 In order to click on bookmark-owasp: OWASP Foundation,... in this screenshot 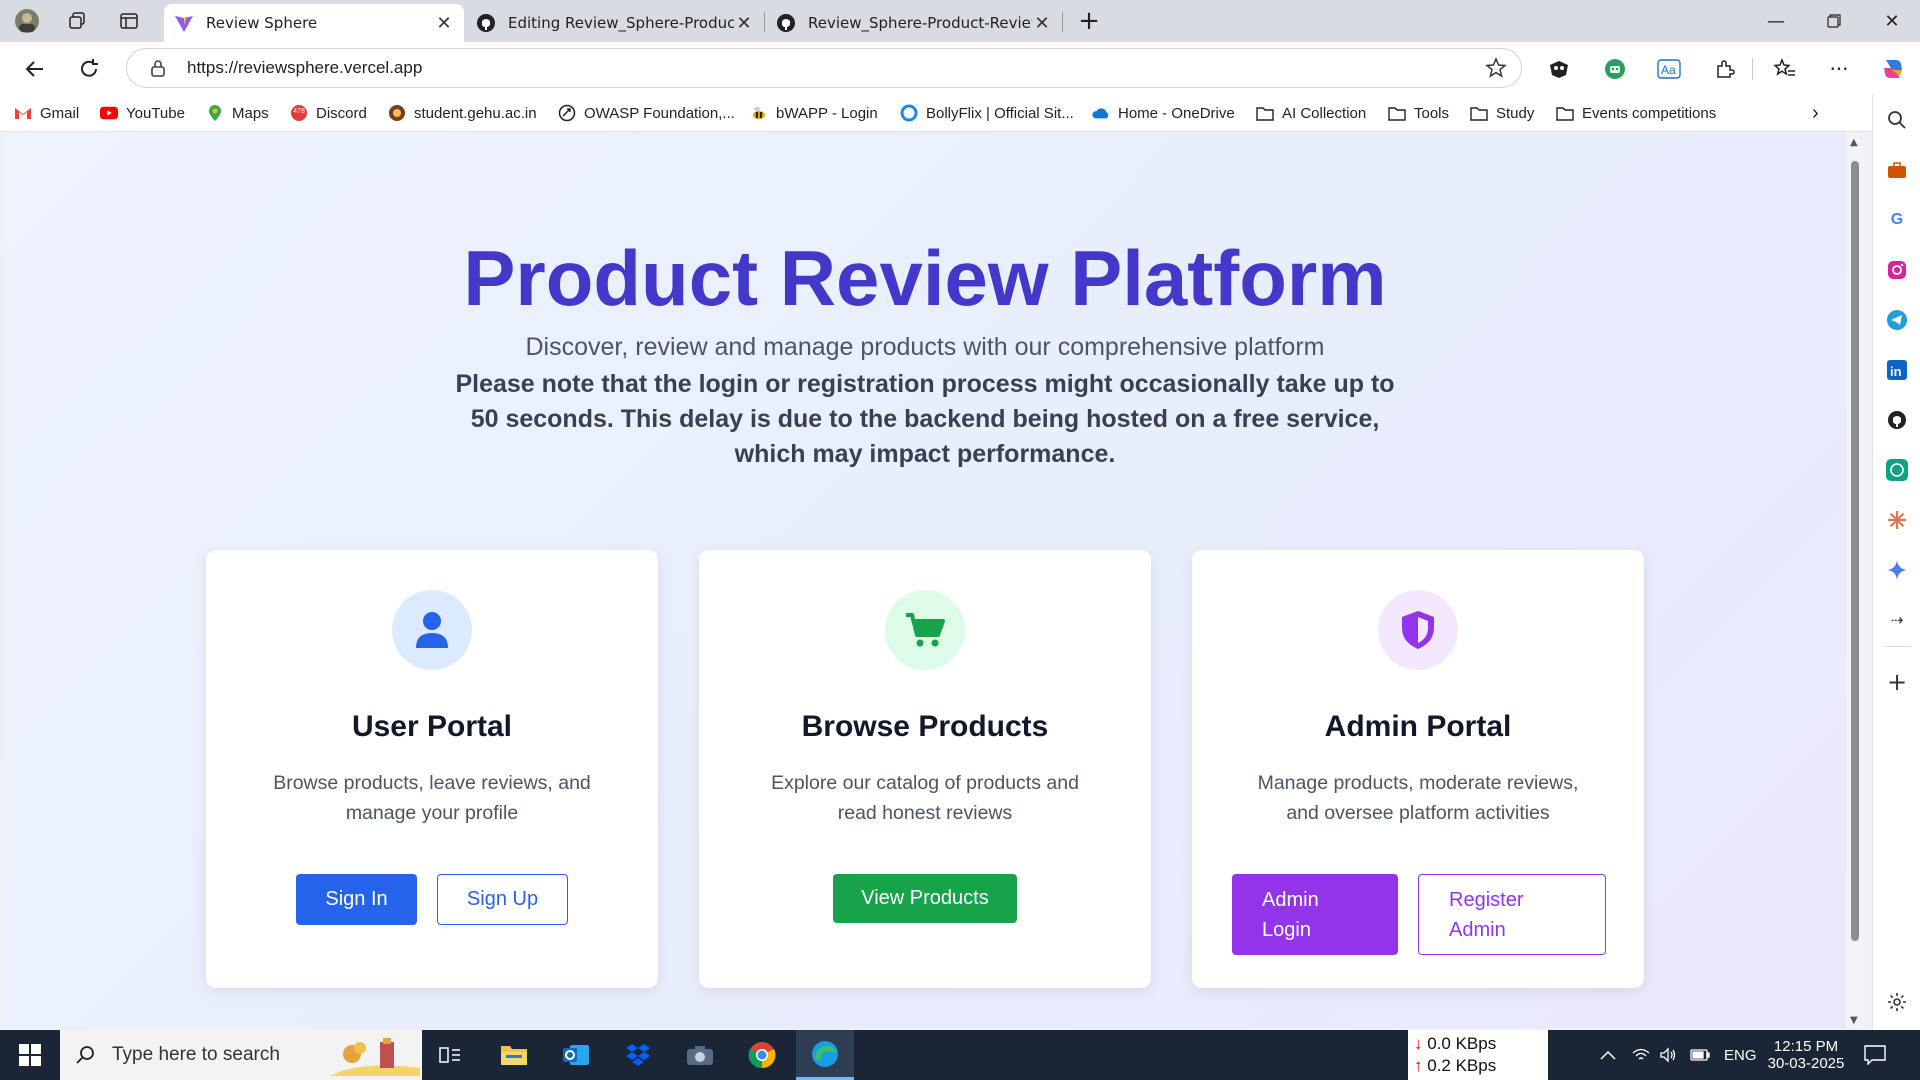, I will do `click(646, 113)`.